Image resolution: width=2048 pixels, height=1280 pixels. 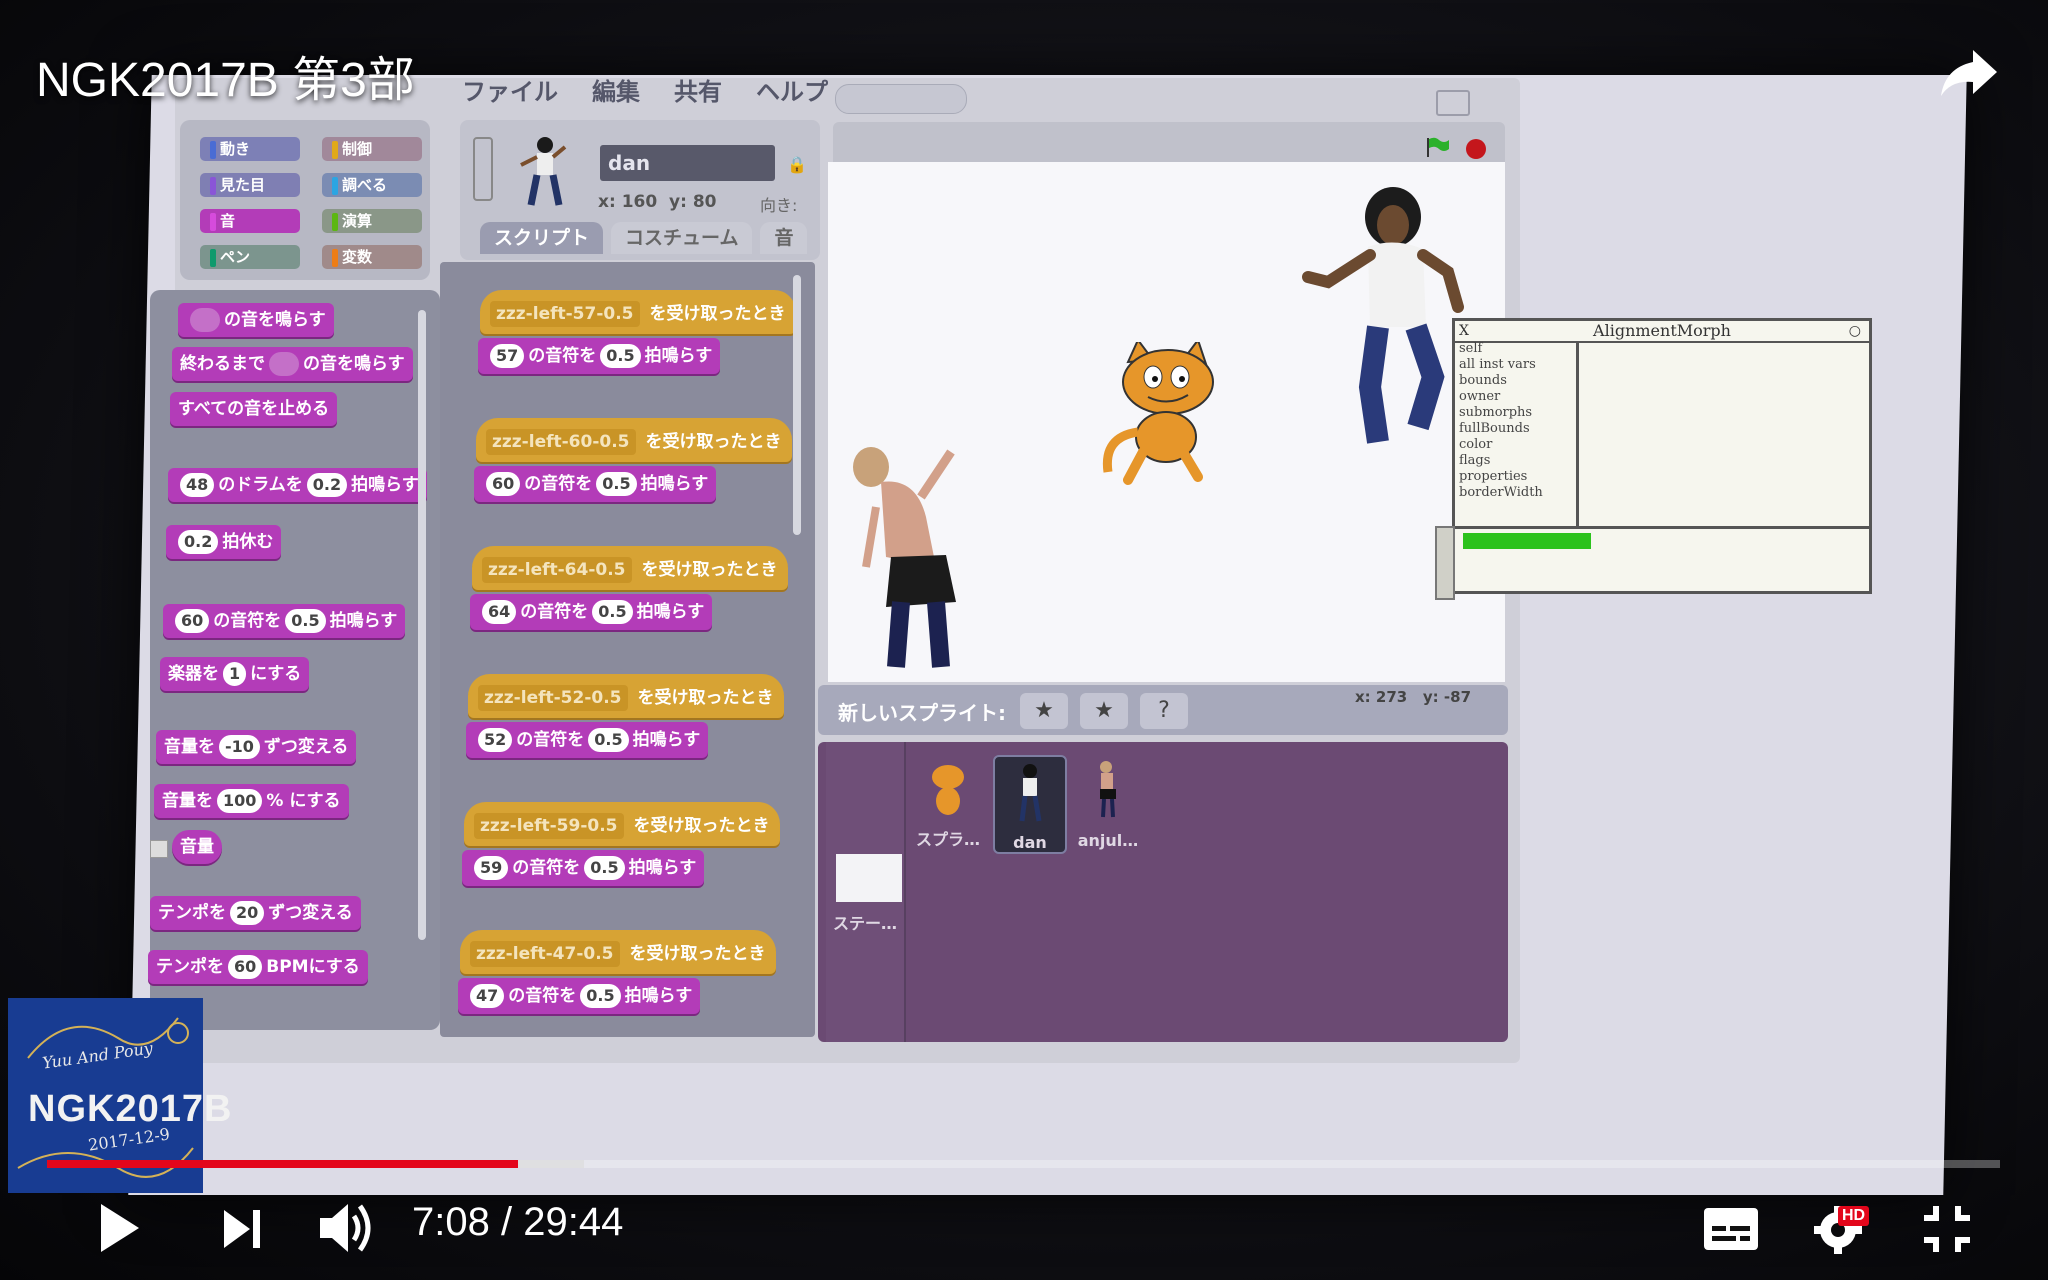 I want to click on stage, so click(x=1166, y=422).